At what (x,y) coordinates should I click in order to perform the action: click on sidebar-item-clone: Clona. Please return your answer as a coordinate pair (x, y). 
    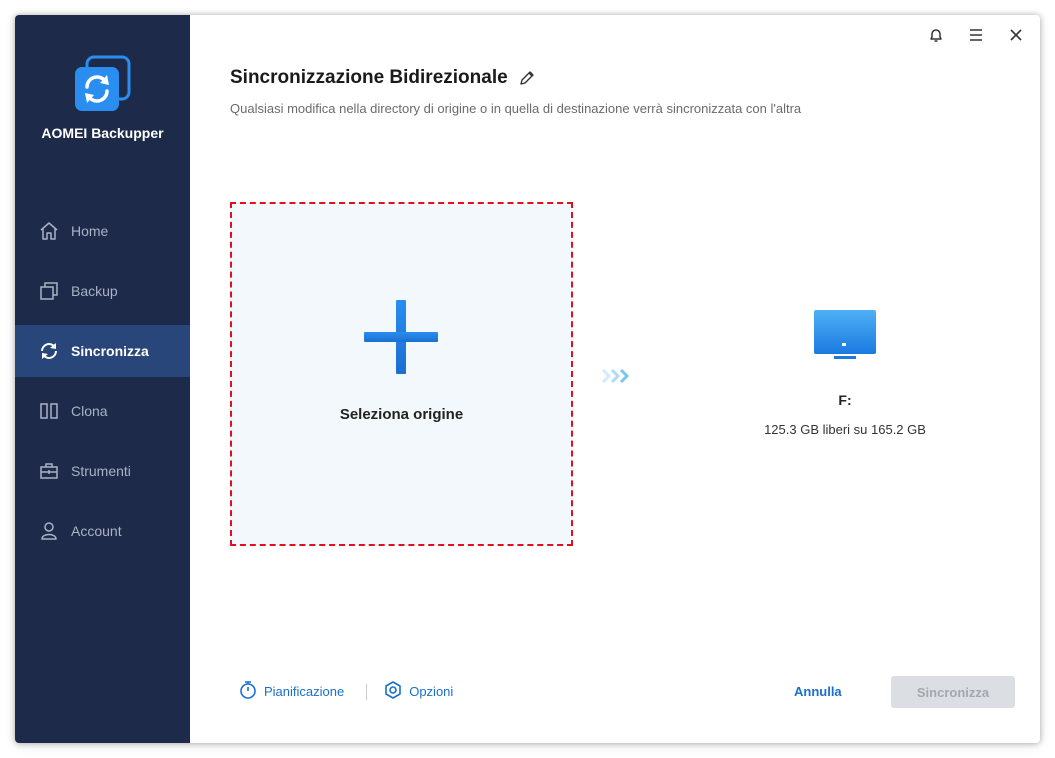
    Looking at the image, I should click on (102, 411).